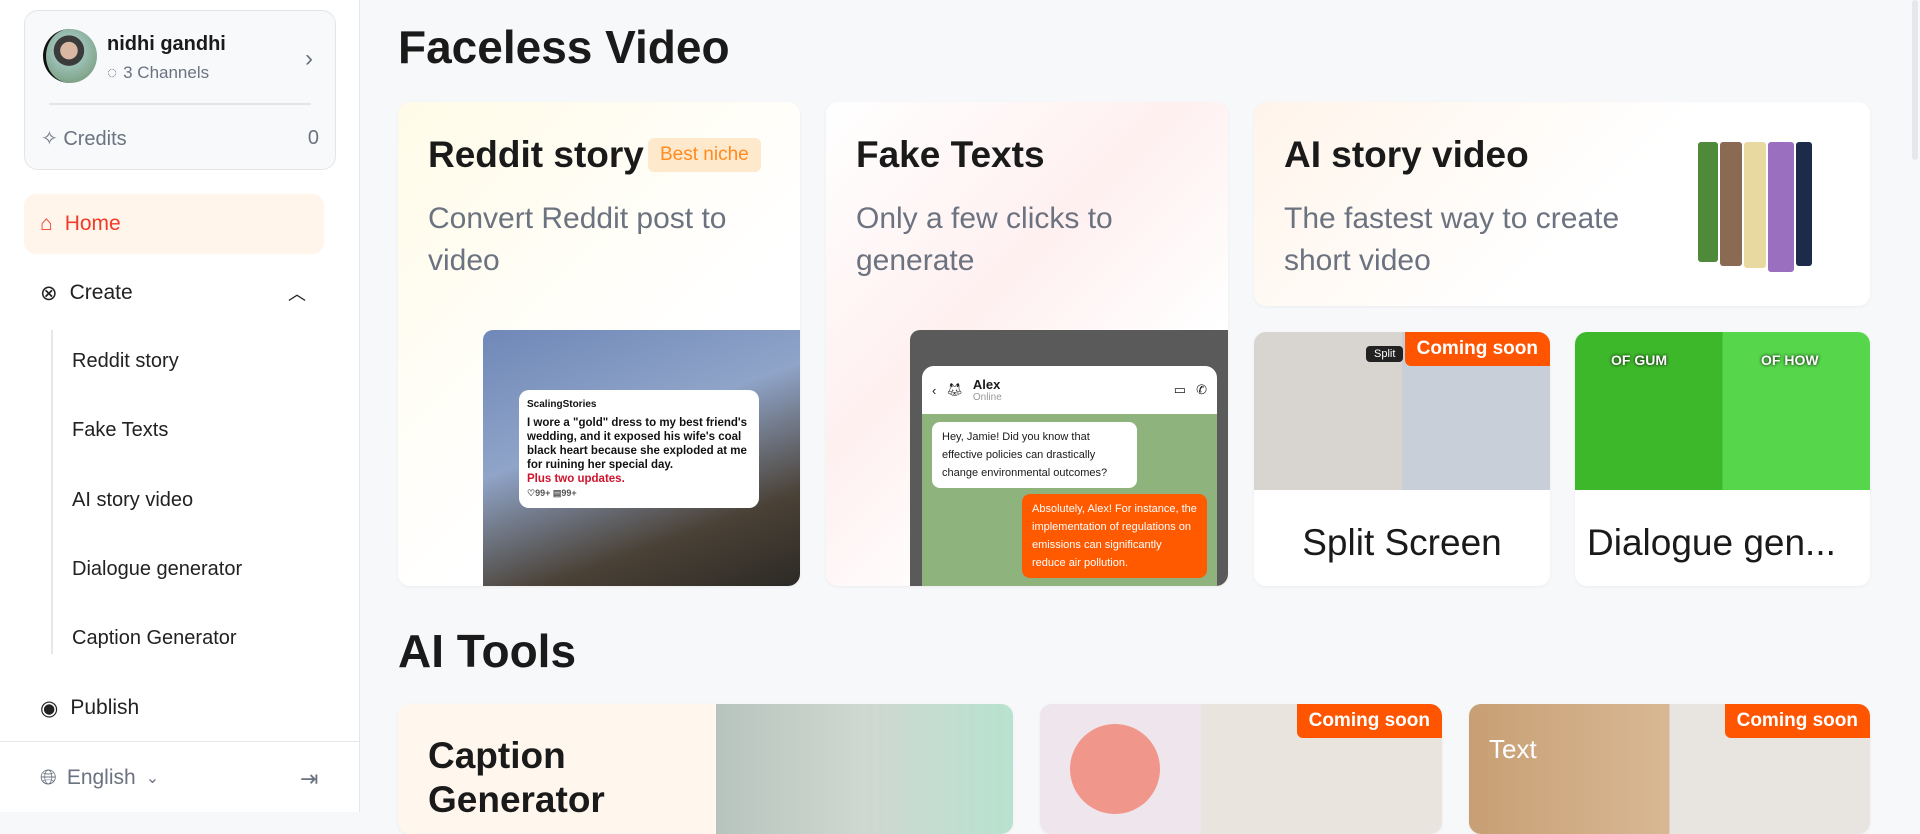 The image size is (1920, 834). What do you see at coordinates (1385, 354) in the screenshot?
I see `split-tag: Split` at bounding box center [1385, 354].